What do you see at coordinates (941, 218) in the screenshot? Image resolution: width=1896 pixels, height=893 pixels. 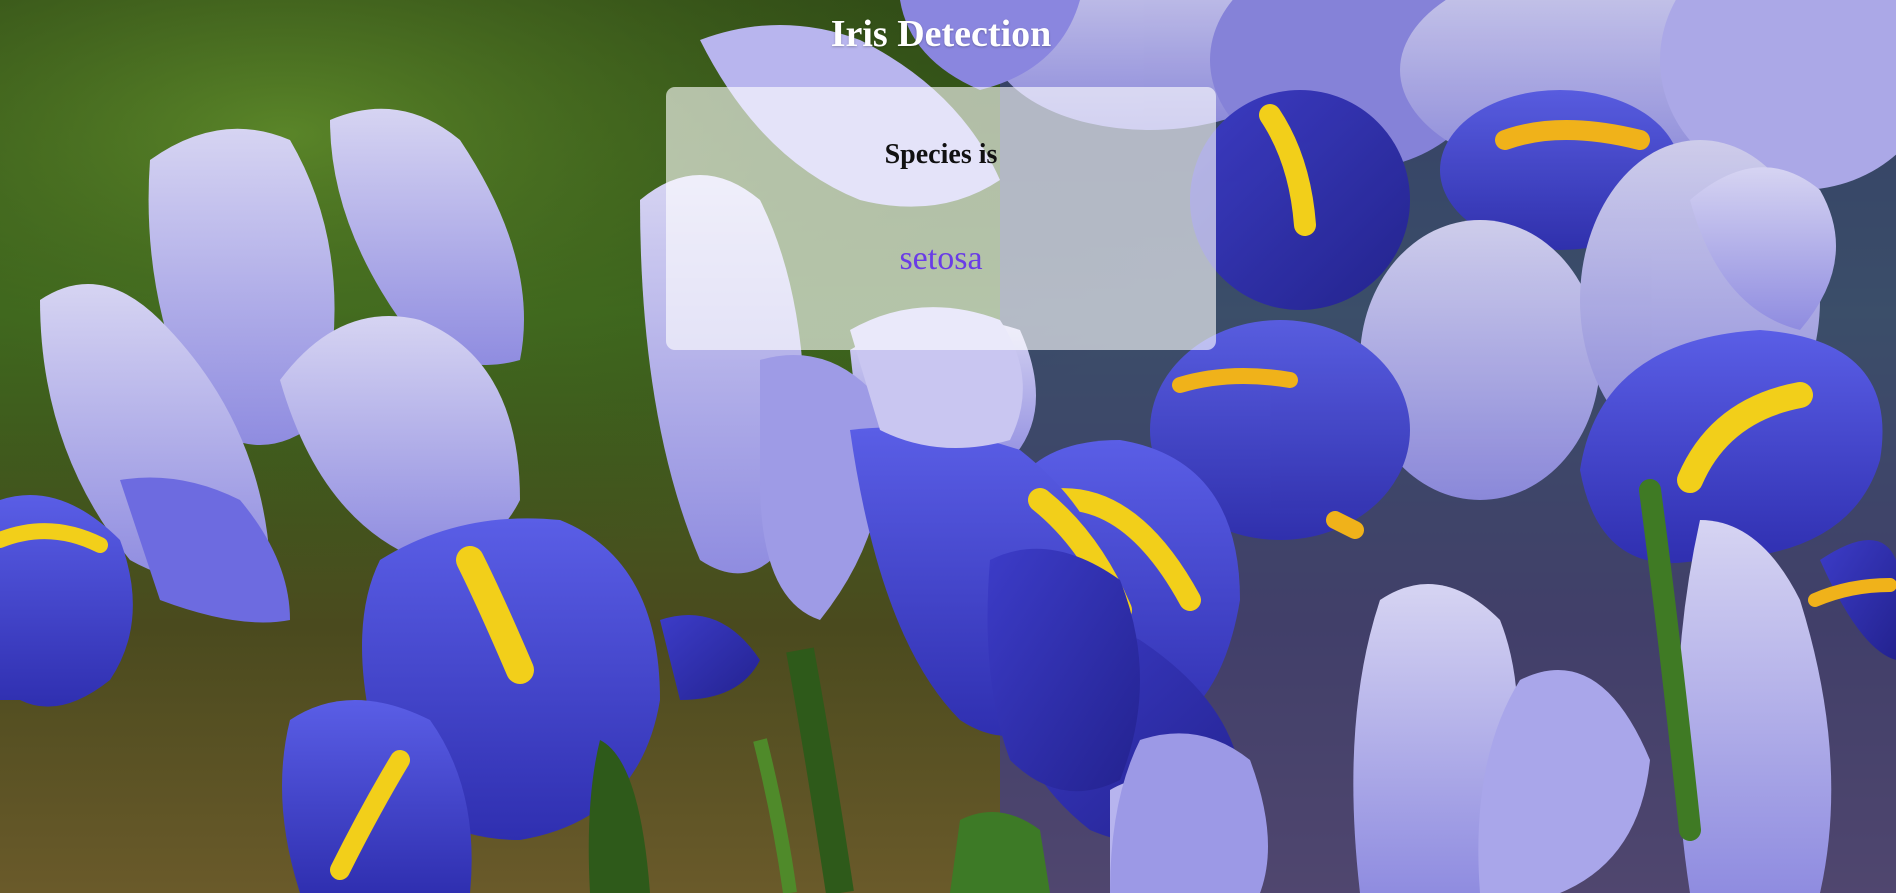 I see `result-card: Species is setosa` at bounding box center [941, 218].